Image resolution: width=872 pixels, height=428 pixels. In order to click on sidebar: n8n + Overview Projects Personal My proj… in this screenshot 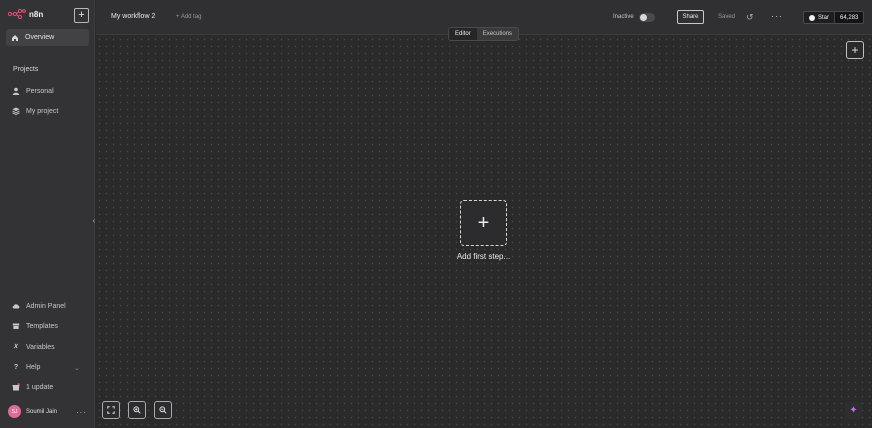, I will do `click(47, 214)`.